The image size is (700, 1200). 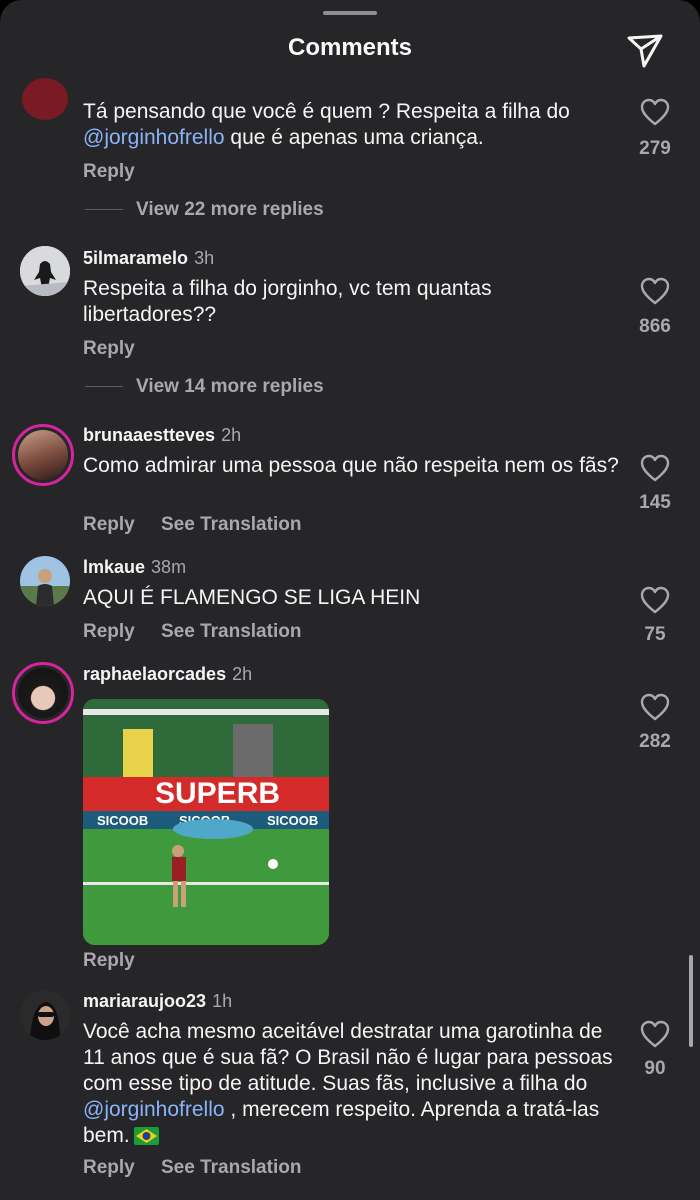 I want to click on comment-text: AQUI É FLAMENGO SE LIGA HEIN, so click(x=252, y=597).